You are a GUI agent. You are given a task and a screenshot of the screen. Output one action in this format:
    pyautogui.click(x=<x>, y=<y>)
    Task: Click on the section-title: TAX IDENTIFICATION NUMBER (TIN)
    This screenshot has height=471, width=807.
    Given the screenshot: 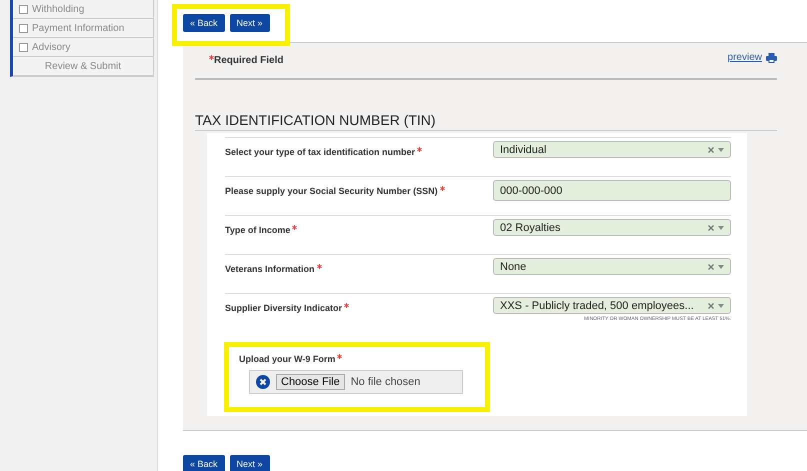 What is the action you would take?
    pyautogui.click(x=486, y=121)
    